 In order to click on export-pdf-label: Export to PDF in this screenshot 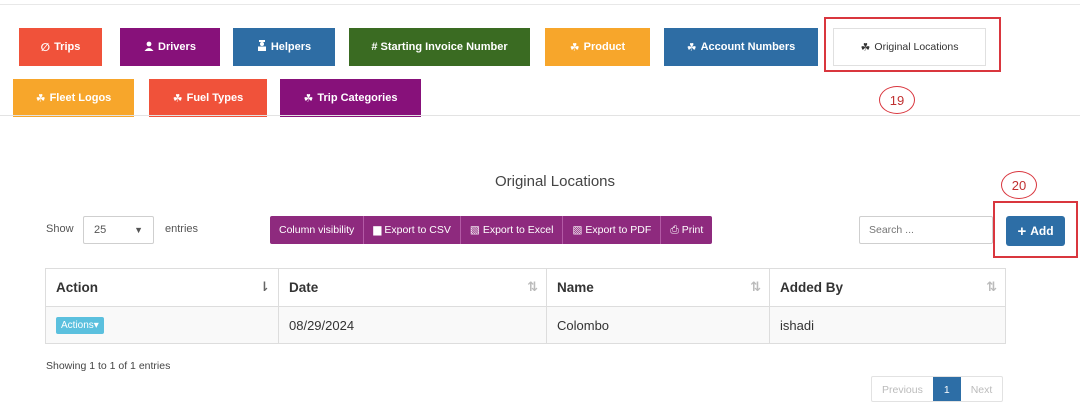, I will do `click(618, 230)`.